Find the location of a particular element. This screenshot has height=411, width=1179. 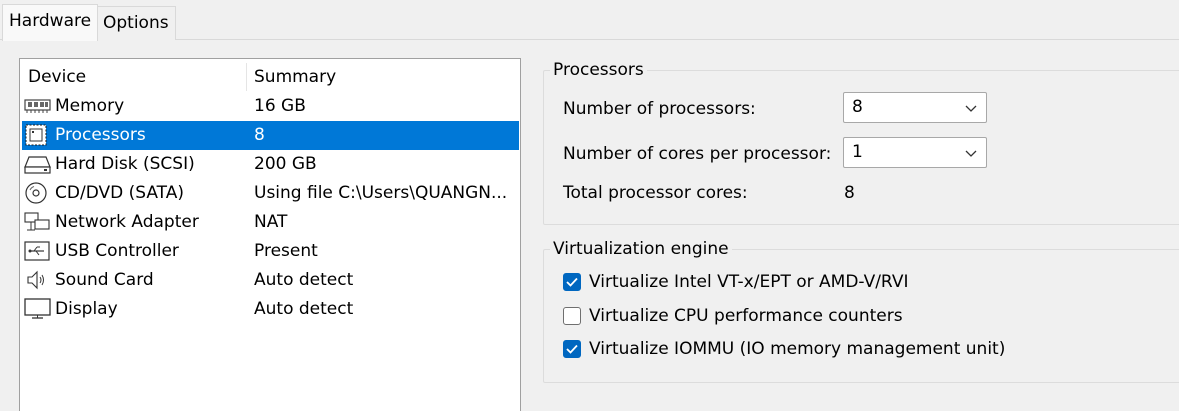

device-summary: 200 GB is located at coordinates (285, 164).